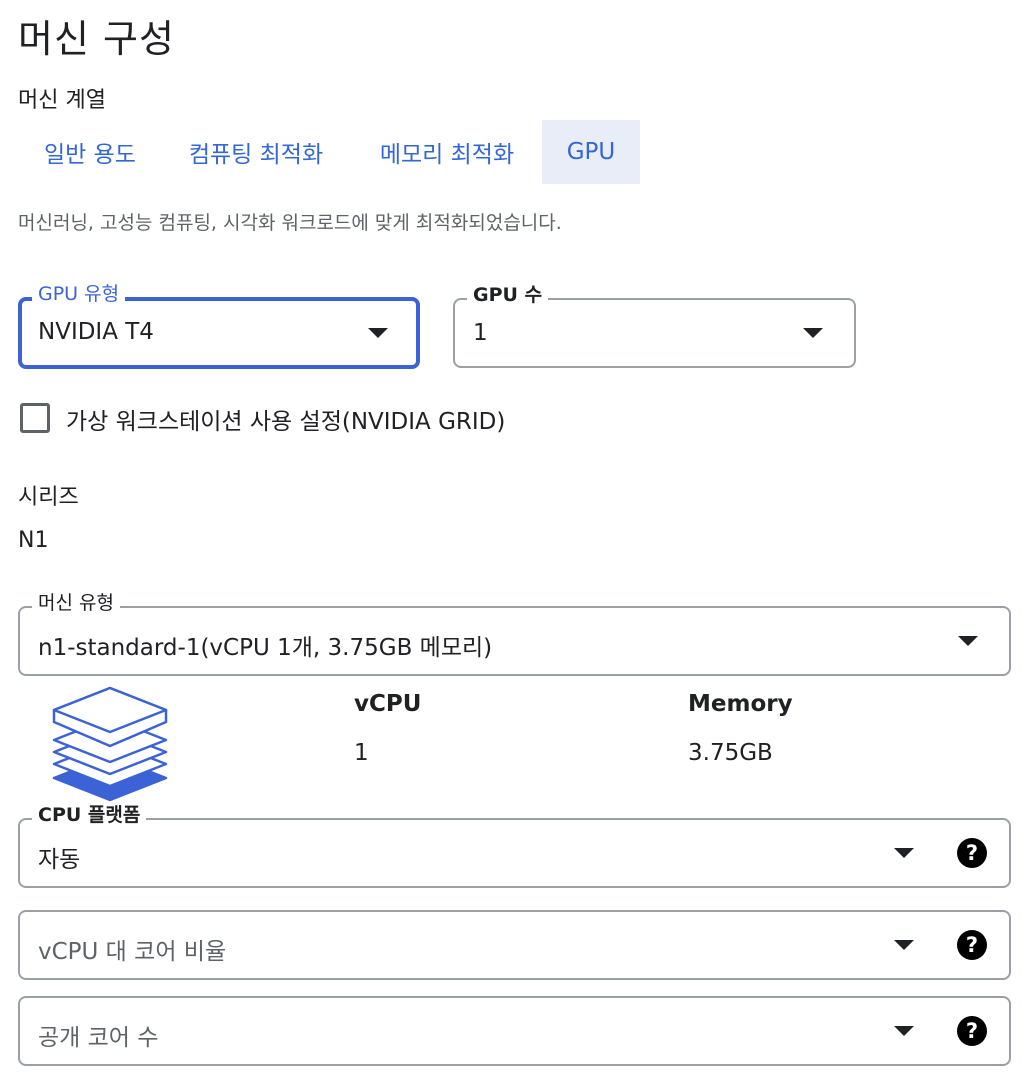  Describe the element at coordinates (76, 603) in the screenshot. I see `machine-type-label: 머신 유형` at that location.